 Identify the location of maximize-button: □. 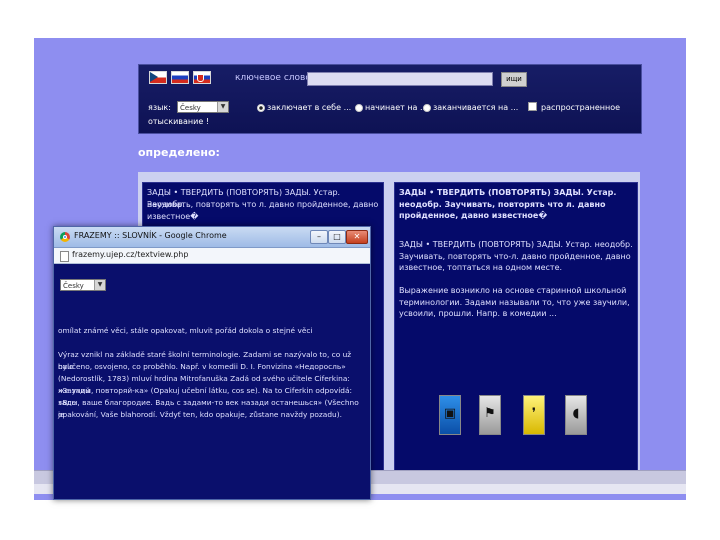
(337, 237).